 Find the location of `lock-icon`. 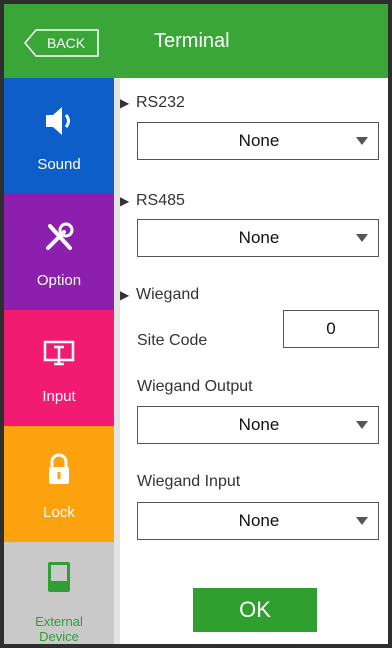

lock-icon is located at coordinates (59, 469).